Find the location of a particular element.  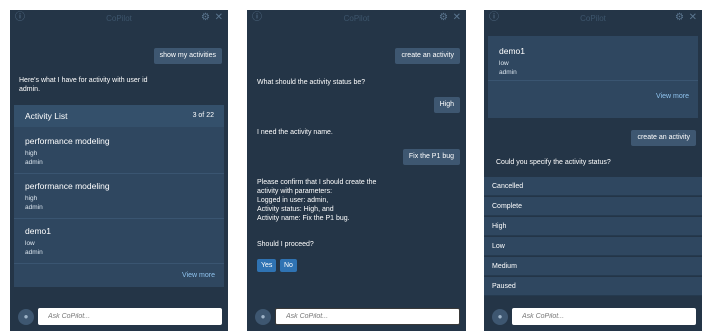

confirmation-line: Please confirm that I should create the is located at coordinates (317, 182).